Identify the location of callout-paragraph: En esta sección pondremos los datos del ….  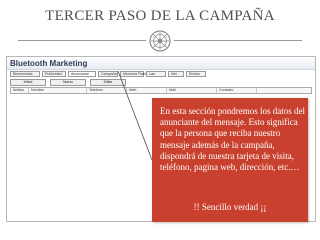
(232, 139).